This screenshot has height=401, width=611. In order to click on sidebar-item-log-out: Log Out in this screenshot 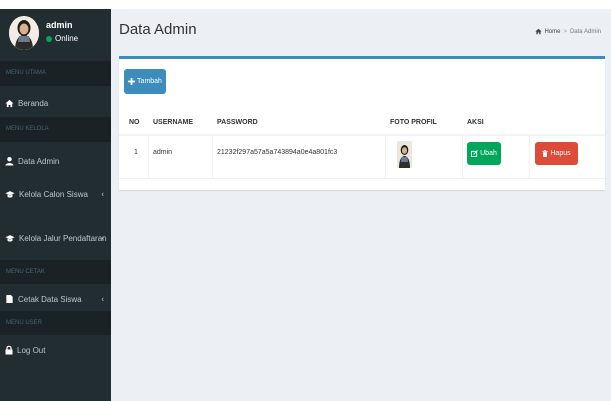, I will do `click(55, 350)`.